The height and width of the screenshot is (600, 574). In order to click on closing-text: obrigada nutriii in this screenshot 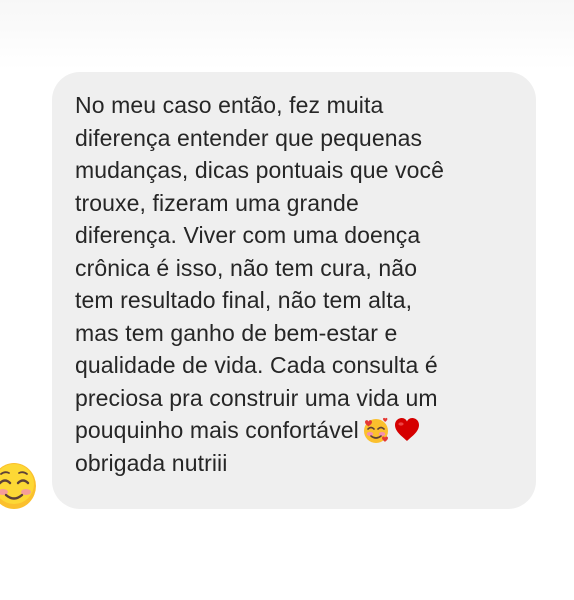, I will do `click(151, 462)`.